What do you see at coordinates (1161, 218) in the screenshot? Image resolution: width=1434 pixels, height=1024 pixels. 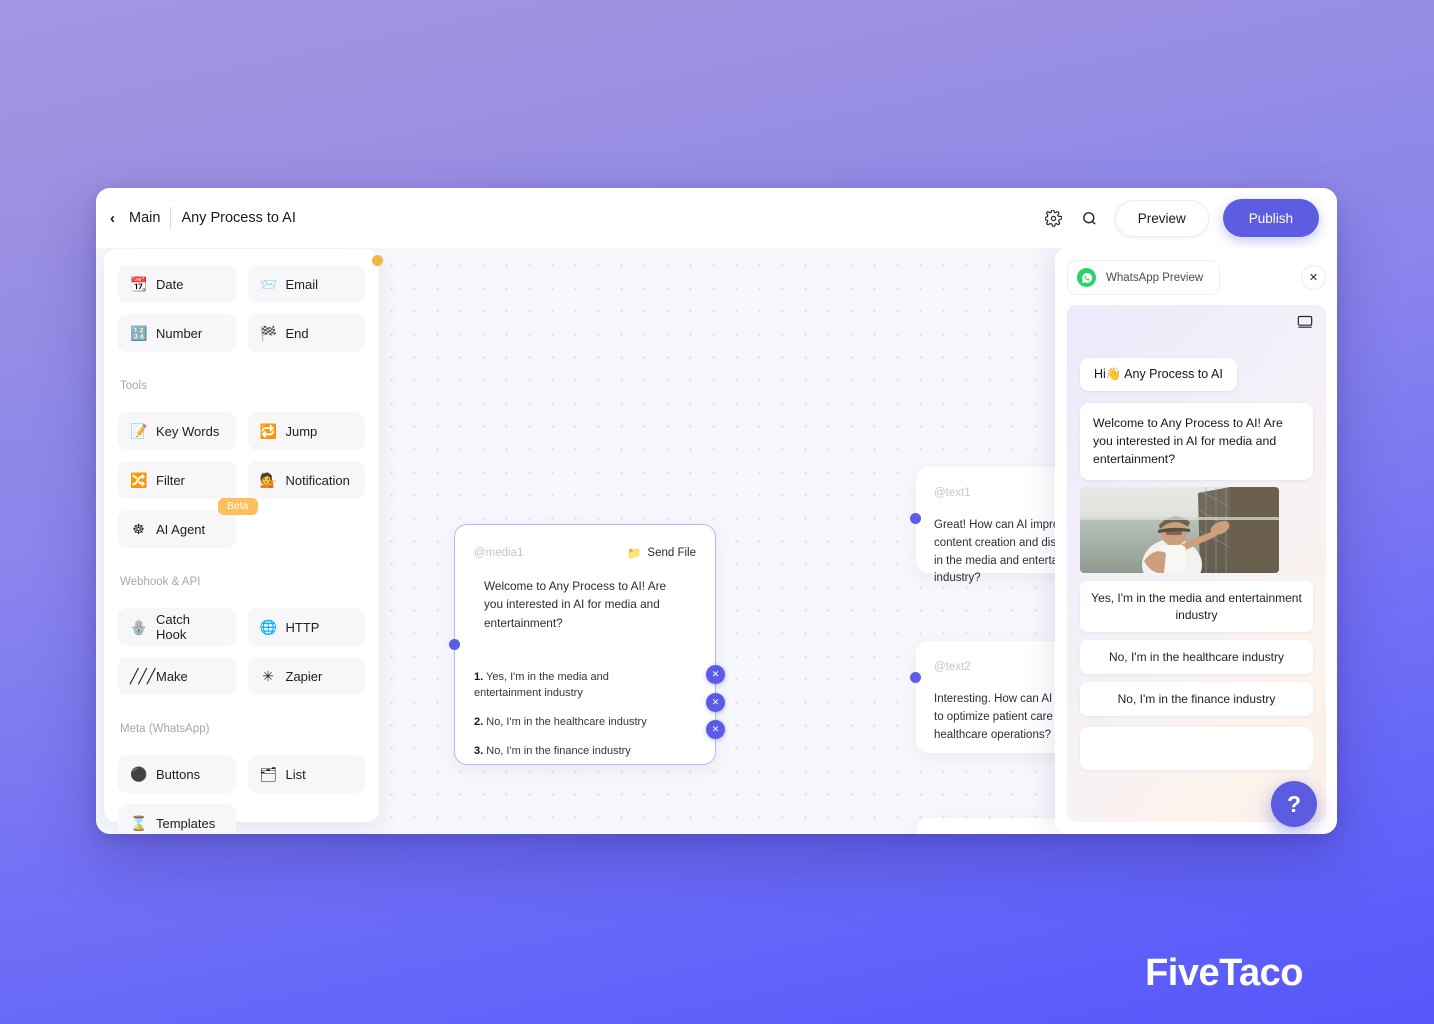 I see `preview-button: Preview` at bounding box center [1161, 218].